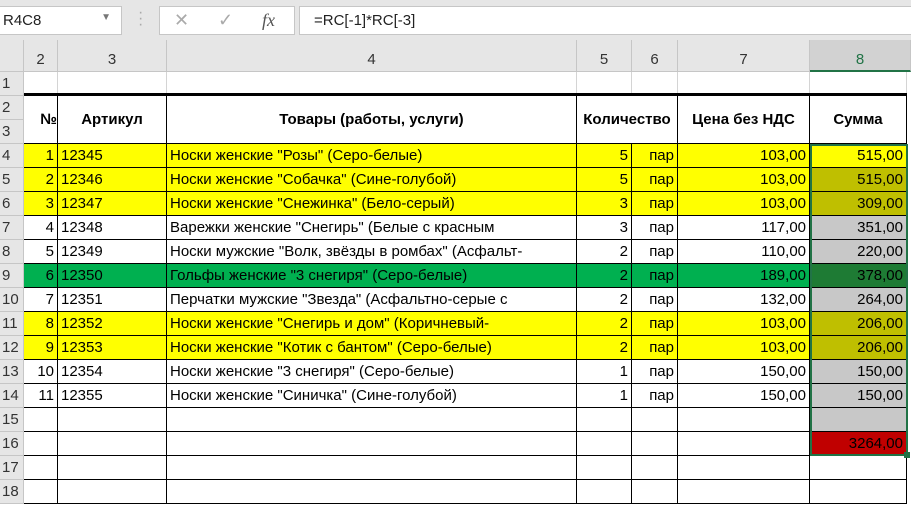 This screenshot has height=507, width=911. What do you see at coordinates (112, 228) in the screenshot?
I see `cell-art: 12348` at bounding box center [112, 228].